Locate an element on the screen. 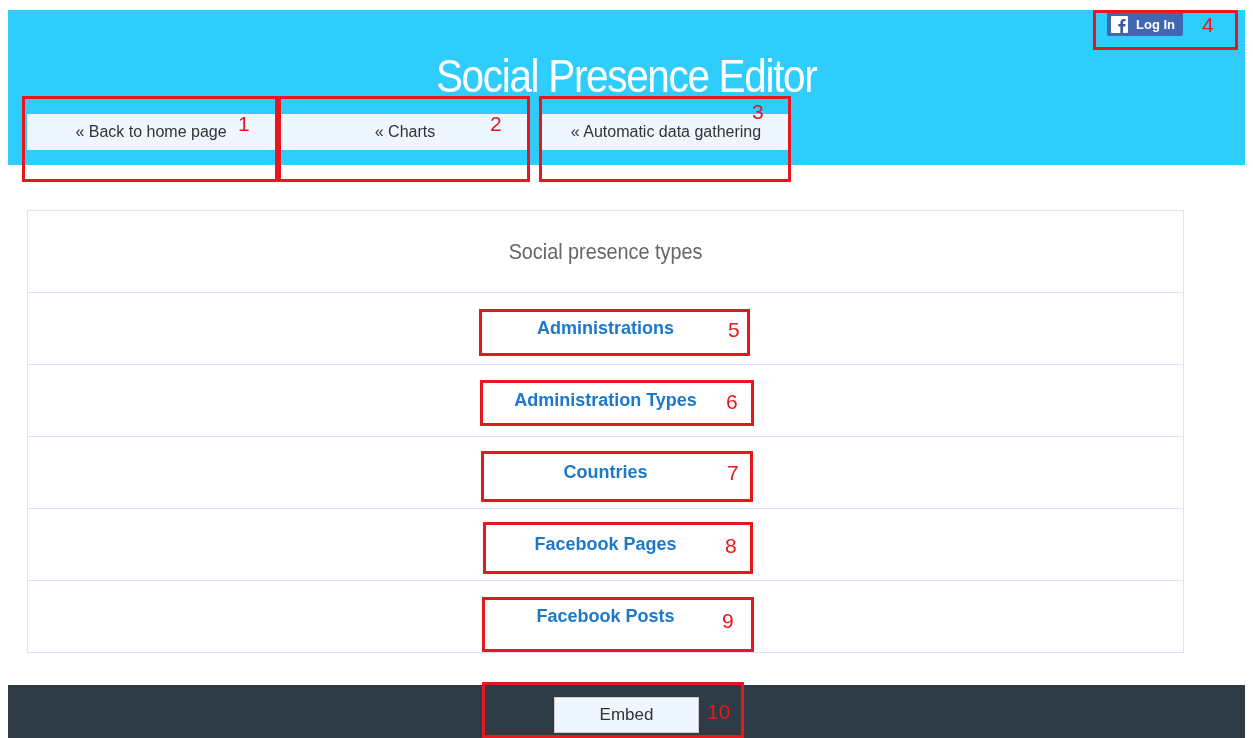  page-title: Social Presence Editor is located at coordinates (626, 76).